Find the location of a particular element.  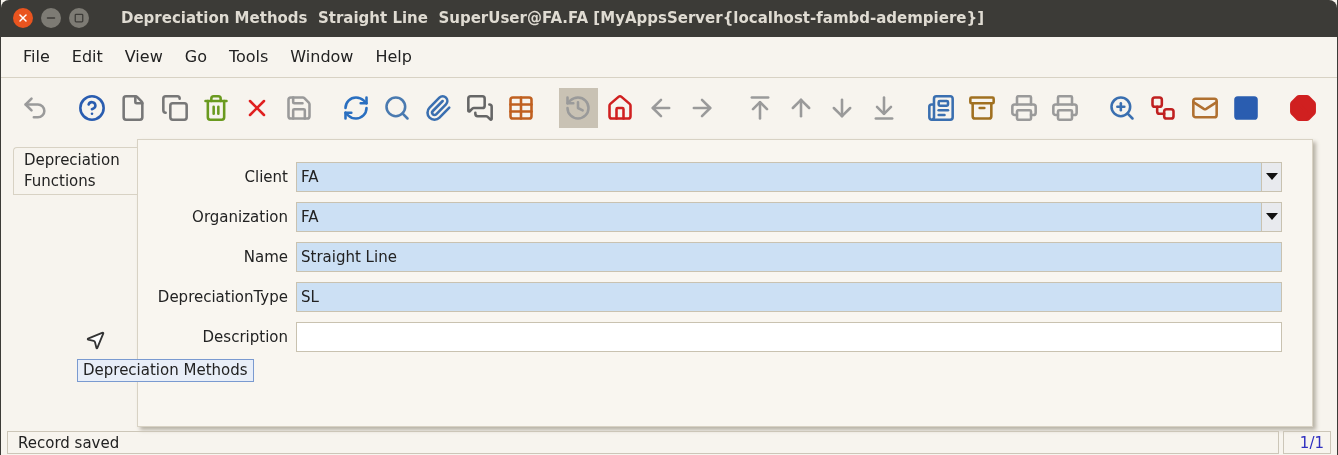

record-counter: 1/1 is located at coordinates (1307, 442).